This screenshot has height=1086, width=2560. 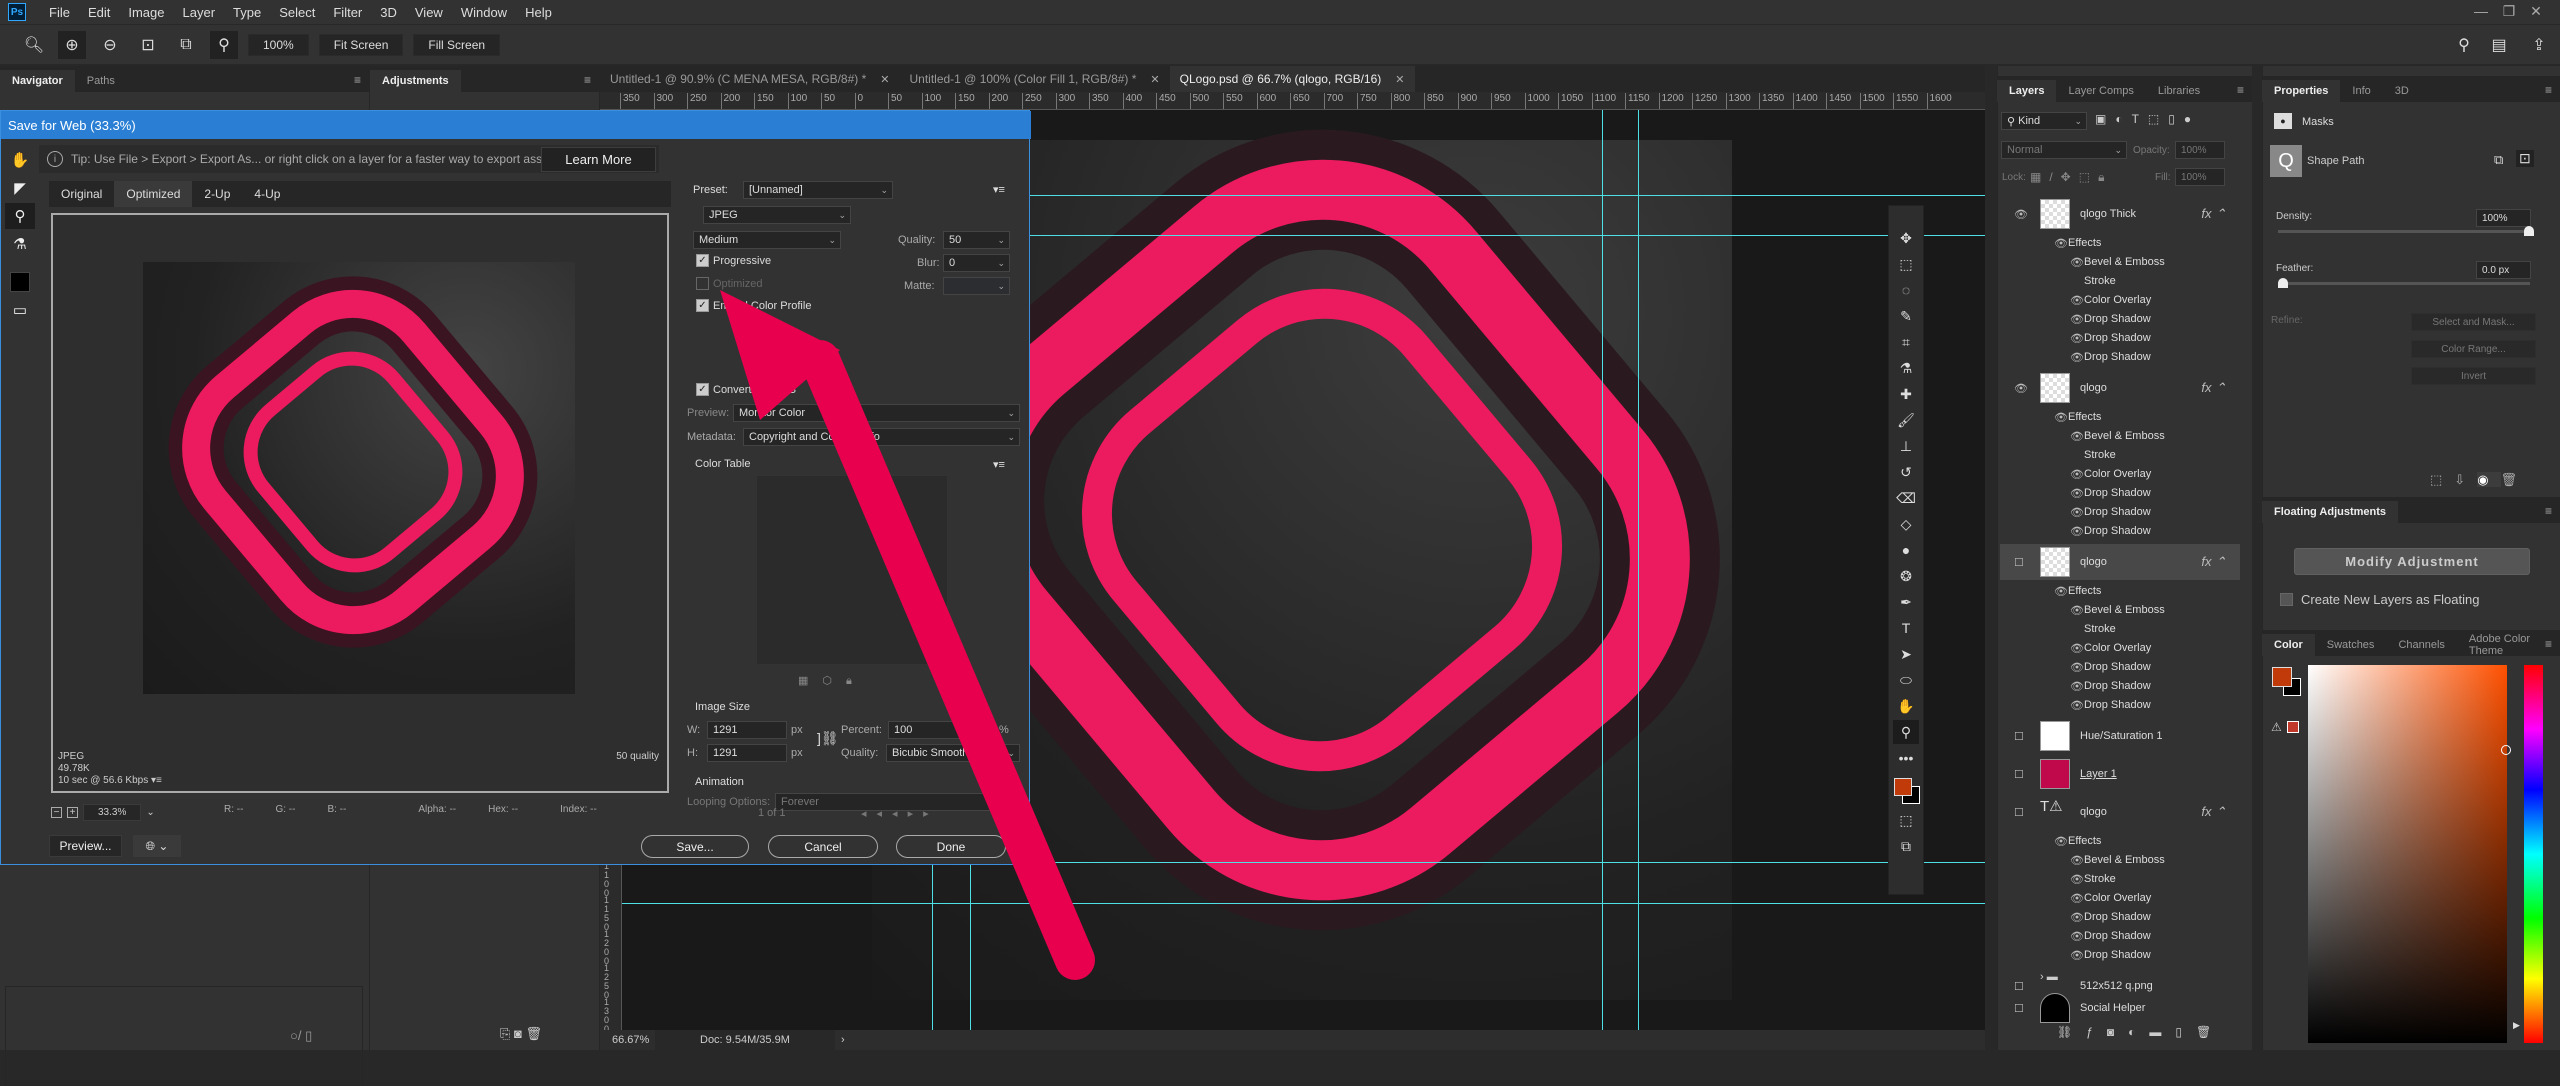 What do you see at coordinates (1906, 472) in the screenshot?
I see `history-brush-icon: ↺` at bounding box center [1906, 472].